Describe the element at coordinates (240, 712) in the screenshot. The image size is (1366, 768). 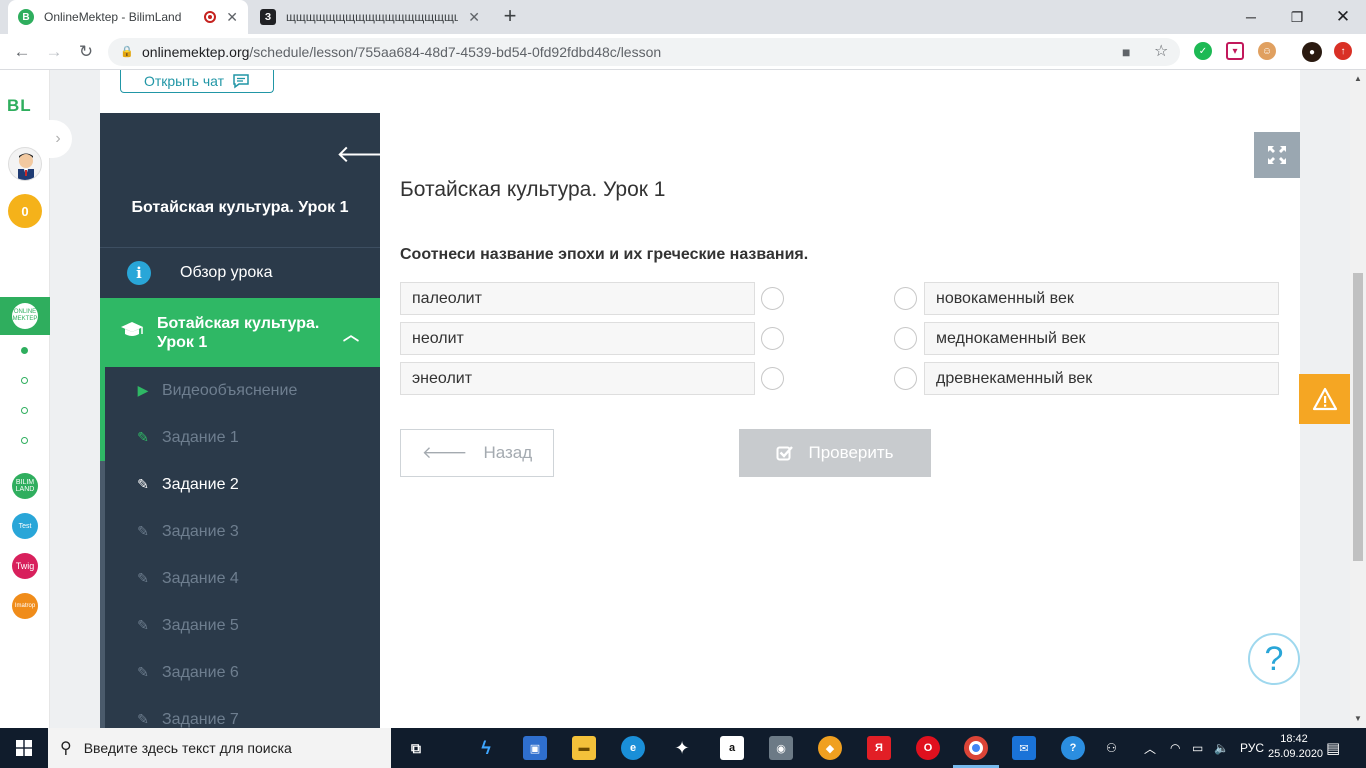
I see `sidebar-item-task-7: ✎ Задание 7` at that location.